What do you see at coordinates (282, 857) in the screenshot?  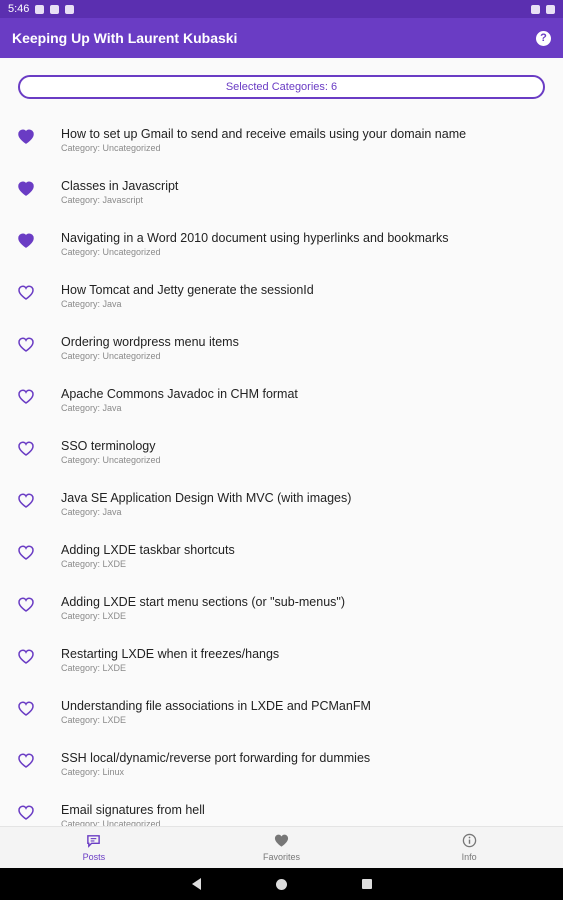 I see `nav-item-label: Favorites` at bounding box center [282, 857].